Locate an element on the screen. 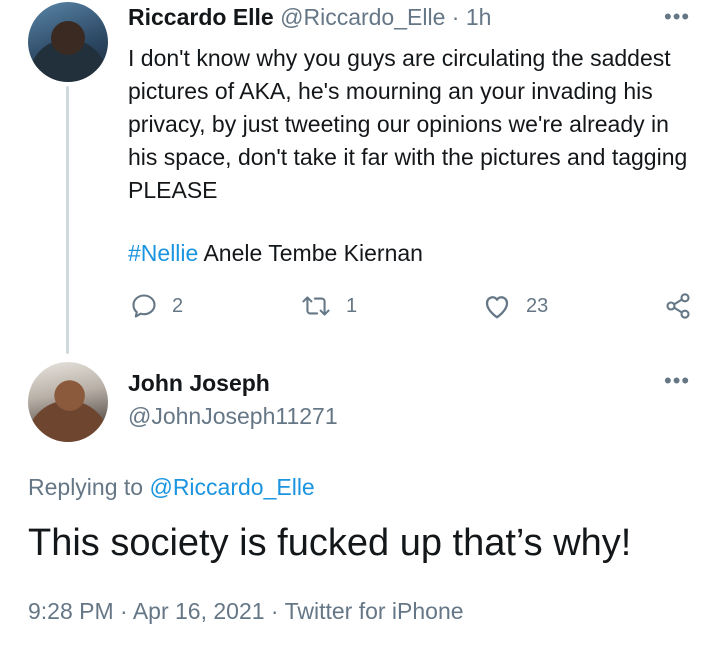  like-count: 23 is located at coordinates (537, 305).